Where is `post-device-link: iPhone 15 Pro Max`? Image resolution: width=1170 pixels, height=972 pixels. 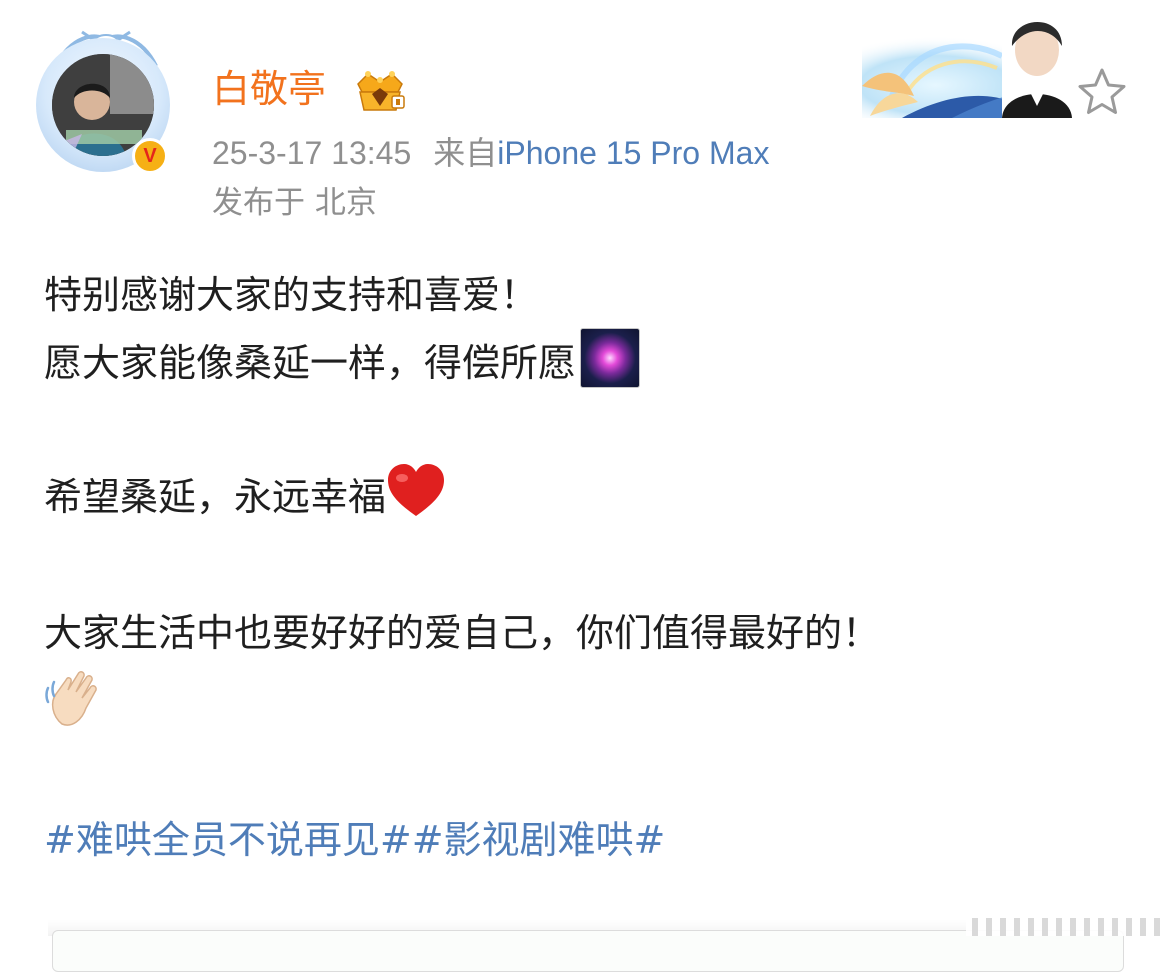 post-device-link: iPhone 15 Pro Max is located at coordinates (633, 153).